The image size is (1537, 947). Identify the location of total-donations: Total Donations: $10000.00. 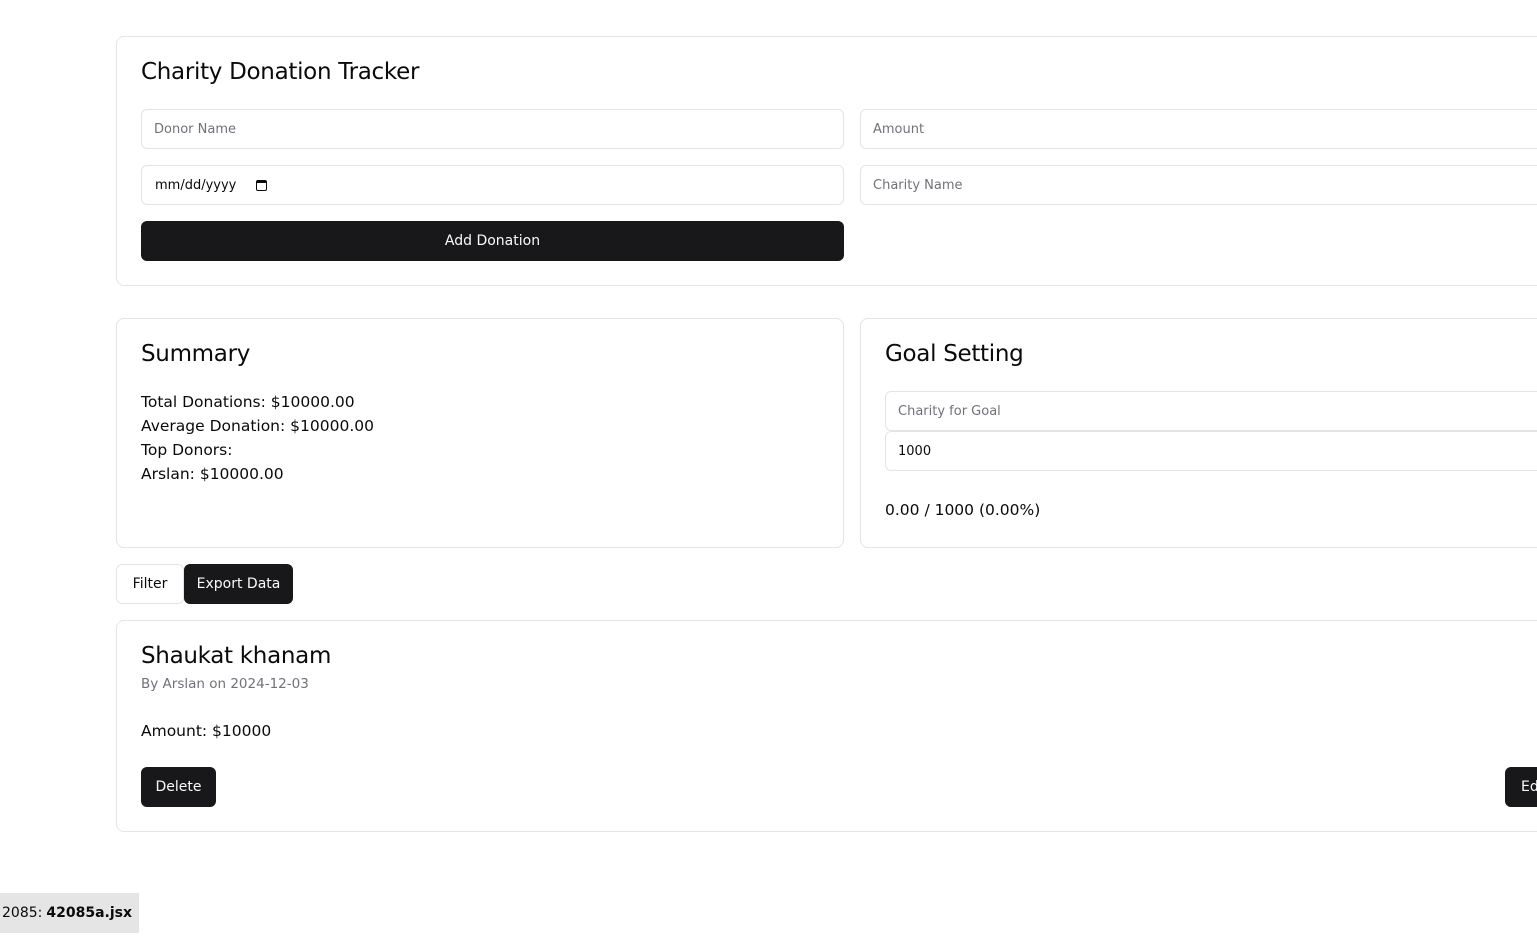
(248, 402).